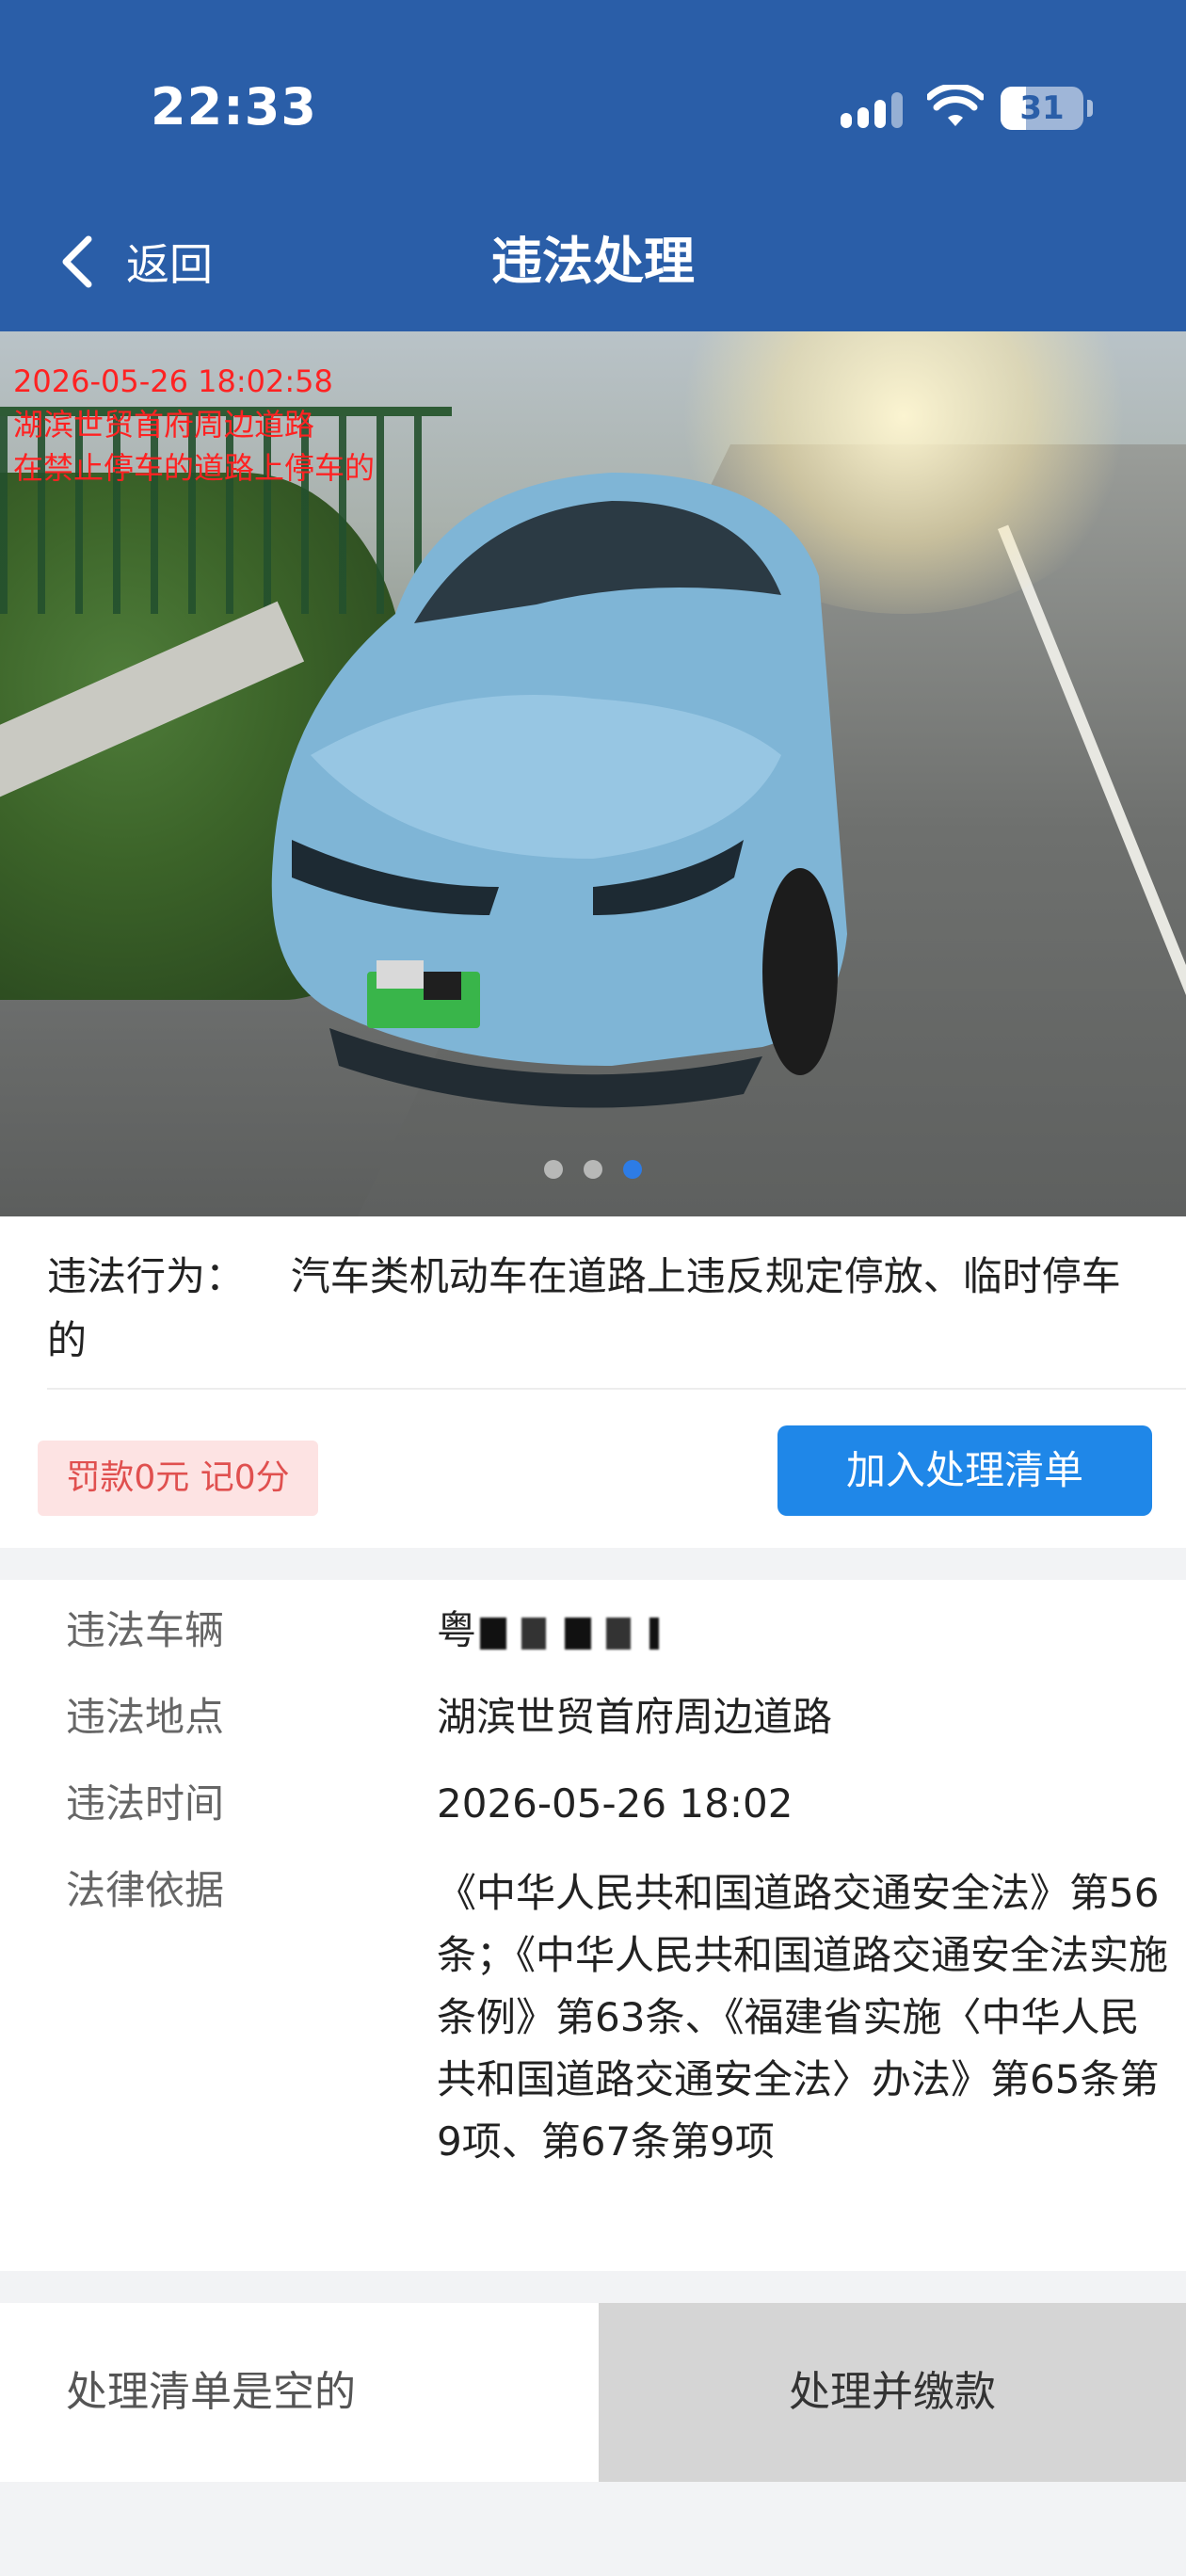 The image size is (1186, 2576). What do you see at coordinates (593, 261) in the screenshot?
I see `page-title: 违法处理` at bounding box center [593, 261].